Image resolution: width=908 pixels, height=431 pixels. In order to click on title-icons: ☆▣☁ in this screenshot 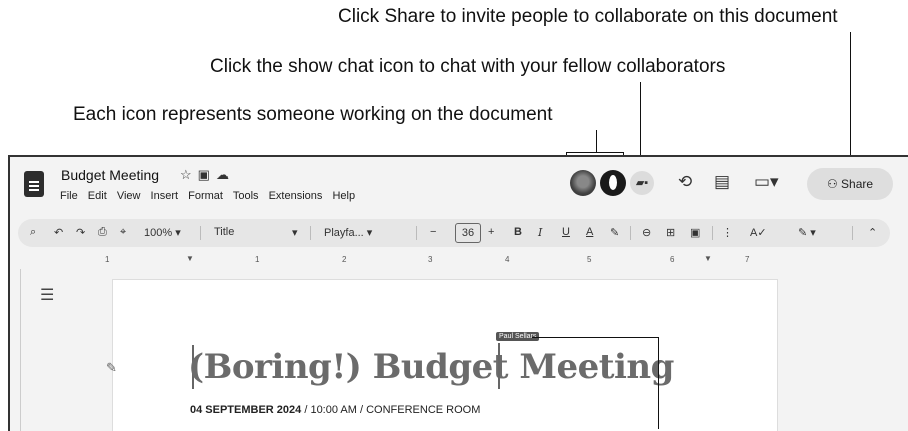, I will do `click(207, 175)`.